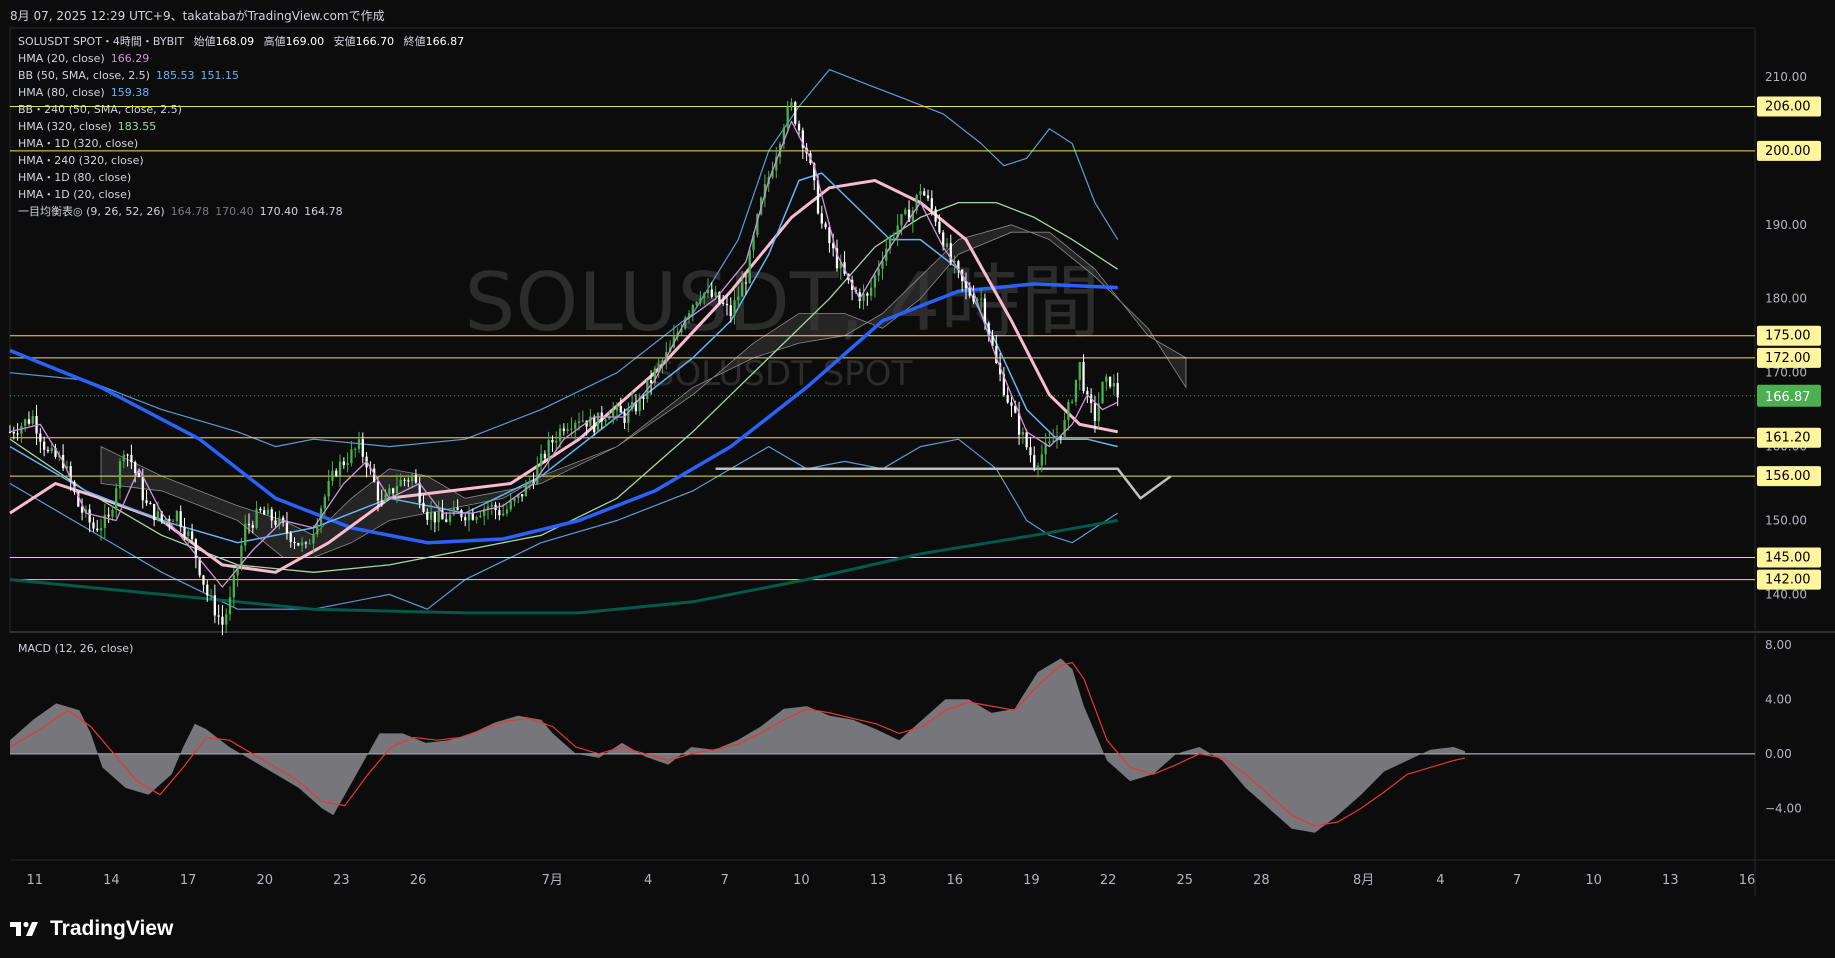 The width and height of the screenshot is (1835, 958). What do you see at coordinates (130, 58) in the screenshot?
I see `indicator-value: 166.29` at bounding box center [130, 58].